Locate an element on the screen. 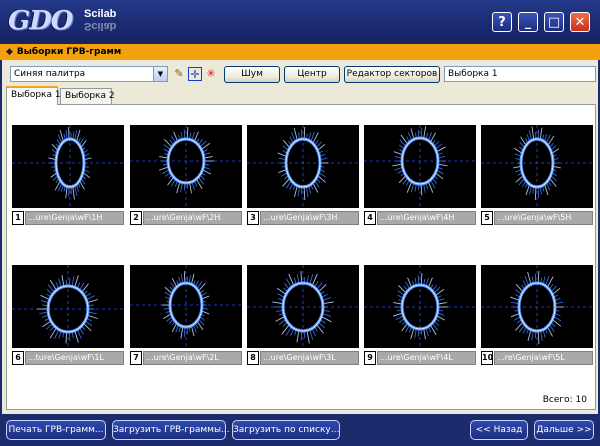  image-caption: 5 ...ure\Genja\wF\5H is located at coordinates (537, 218).